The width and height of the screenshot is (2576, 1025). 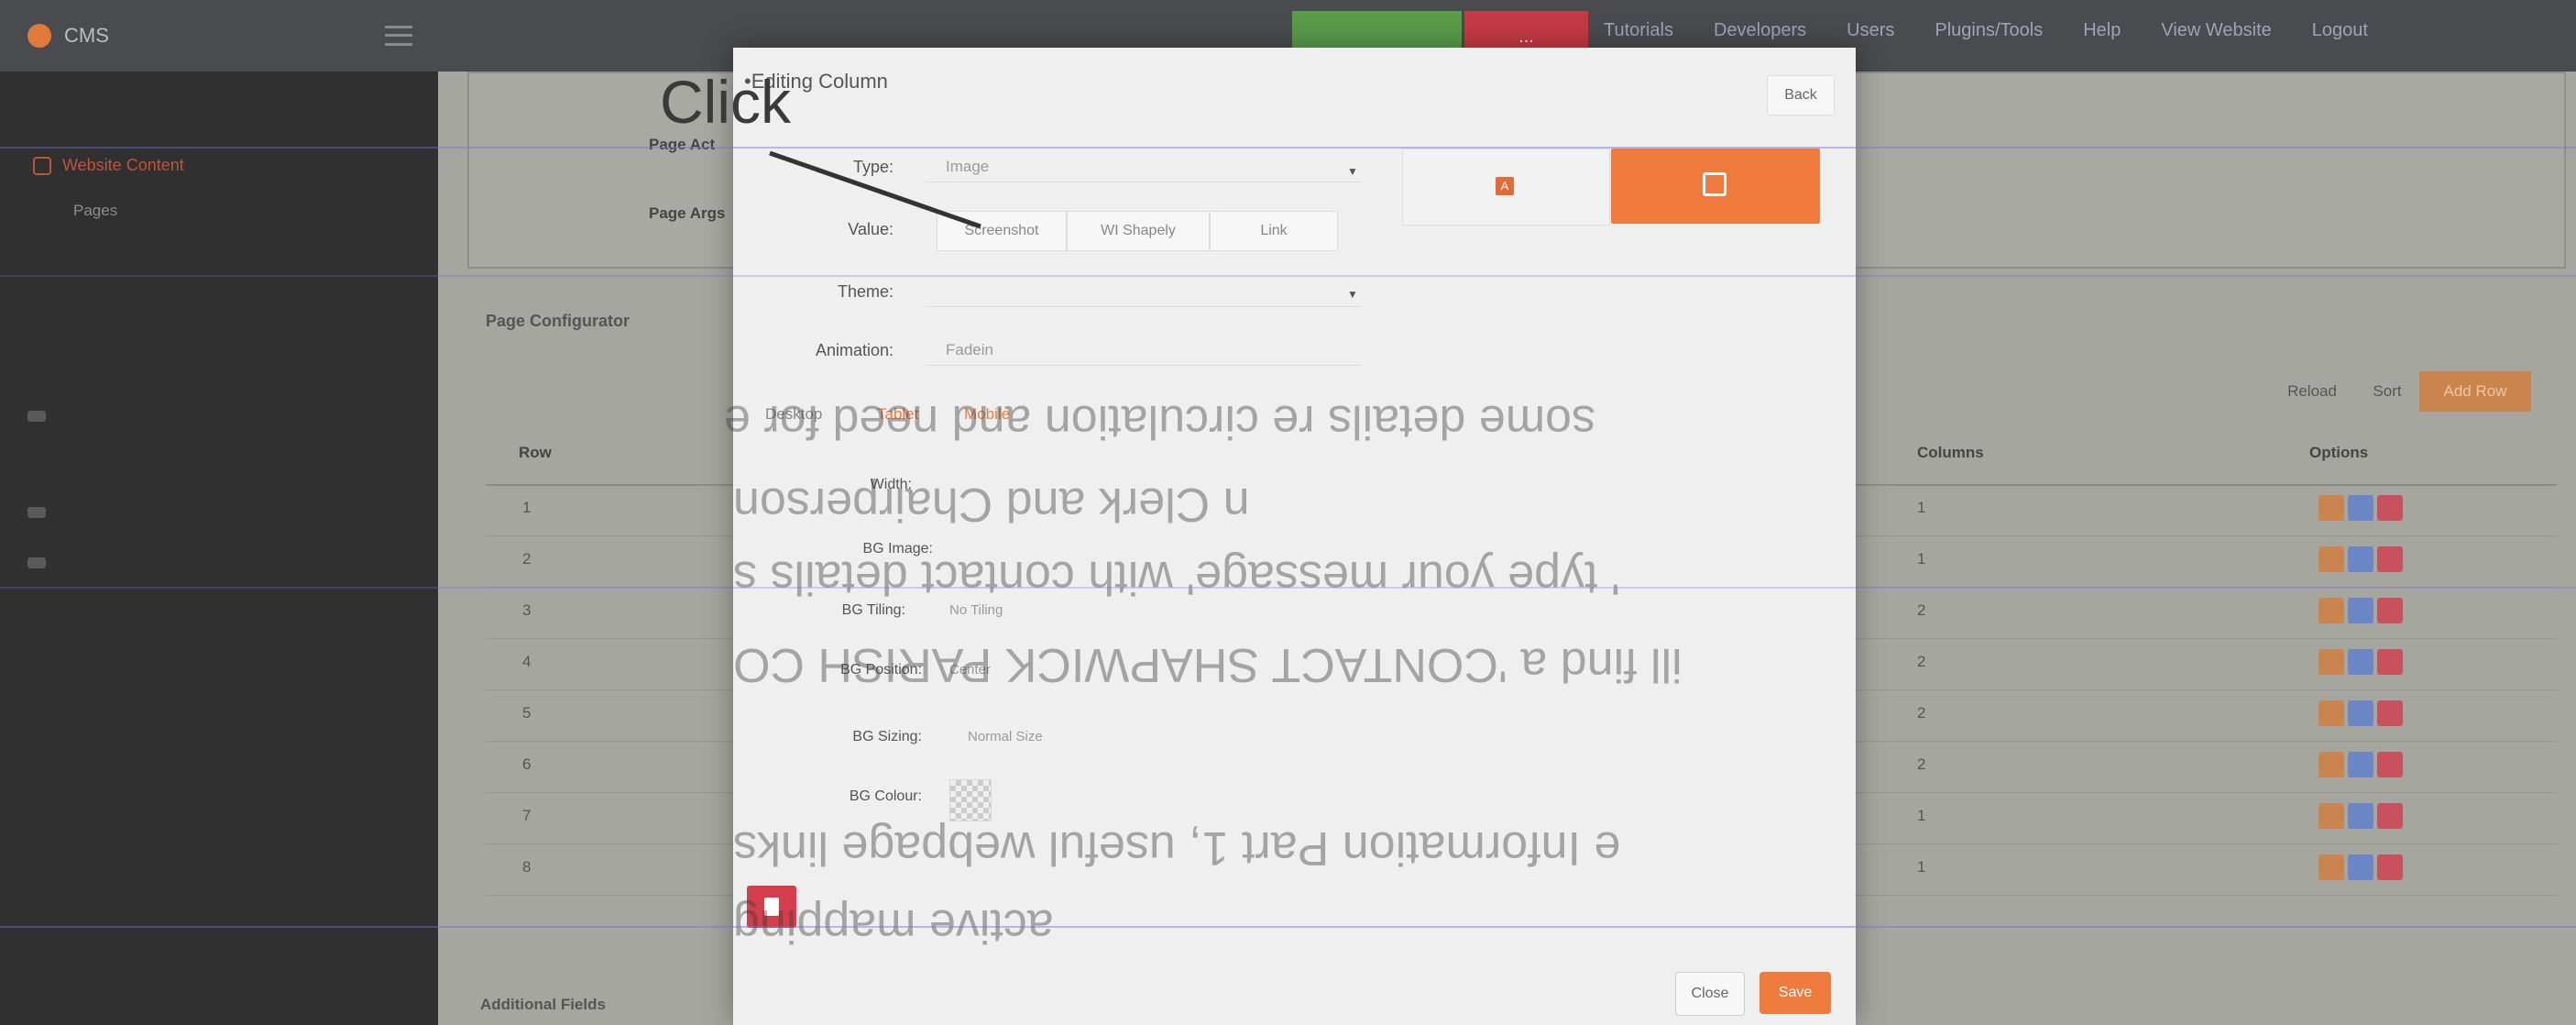 I want to click on text-type-icon: A, so click(x=1505, y=186).